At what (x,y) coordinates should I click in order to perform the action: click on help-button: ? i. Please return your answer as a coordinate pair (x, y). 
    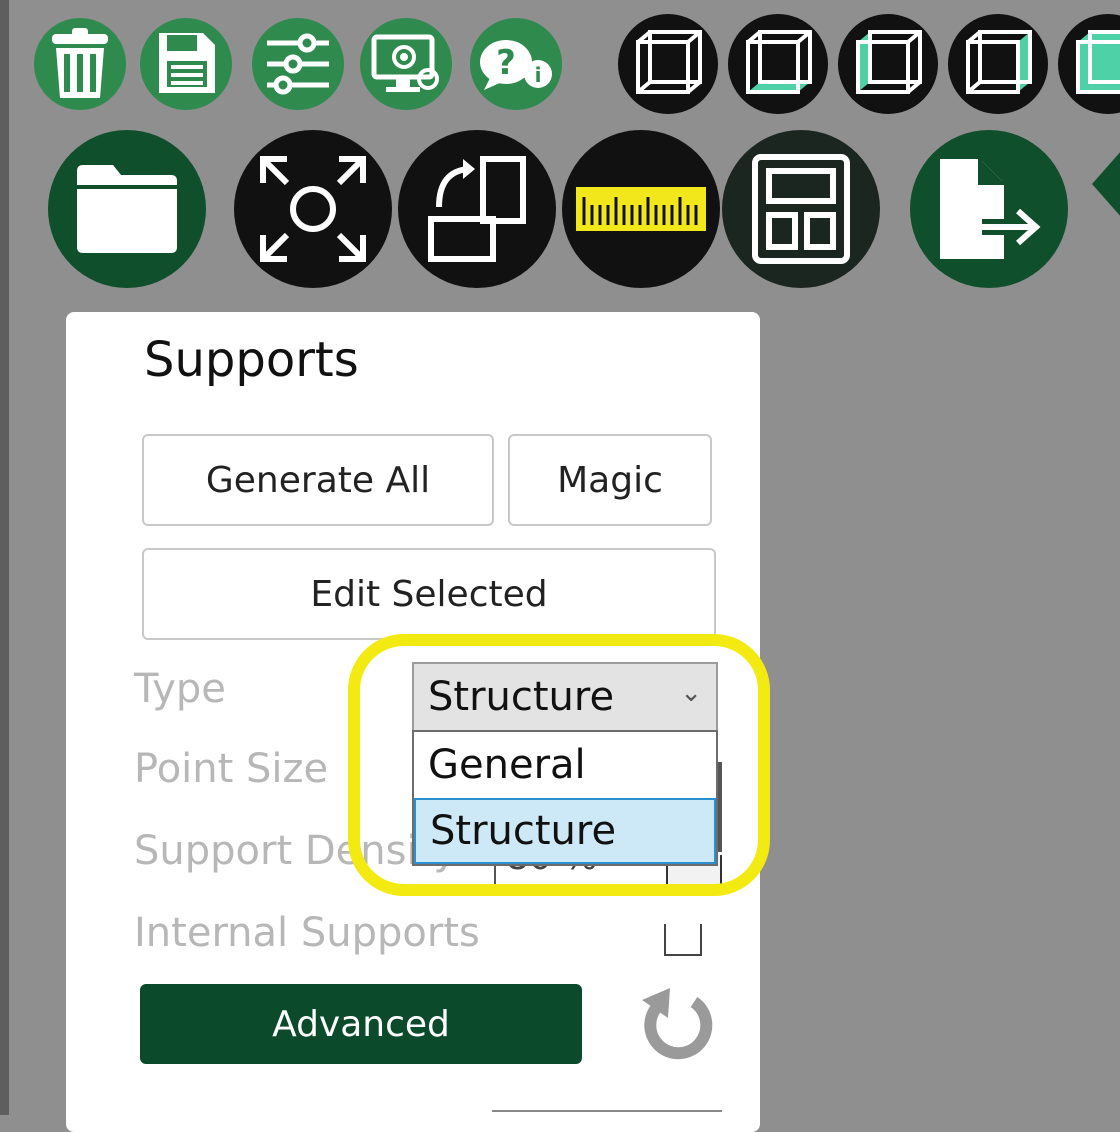
    Looking at the image, I should click on (516, 64).